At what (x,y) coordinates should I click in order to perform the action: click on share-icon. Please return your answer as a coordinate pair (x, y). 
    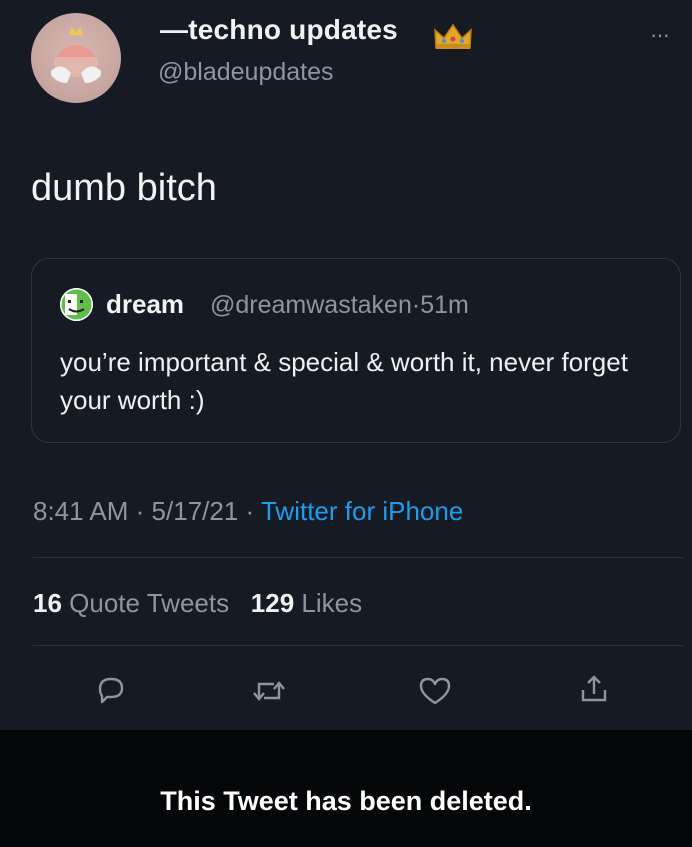
    Looking at the image, I should click on (594, 689).